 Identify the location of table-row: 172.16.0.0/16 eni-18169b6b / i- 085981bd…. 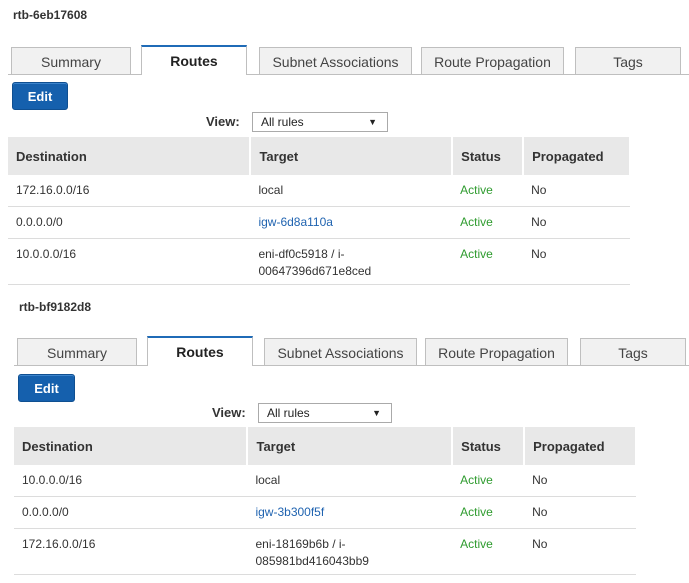
(325, 551).